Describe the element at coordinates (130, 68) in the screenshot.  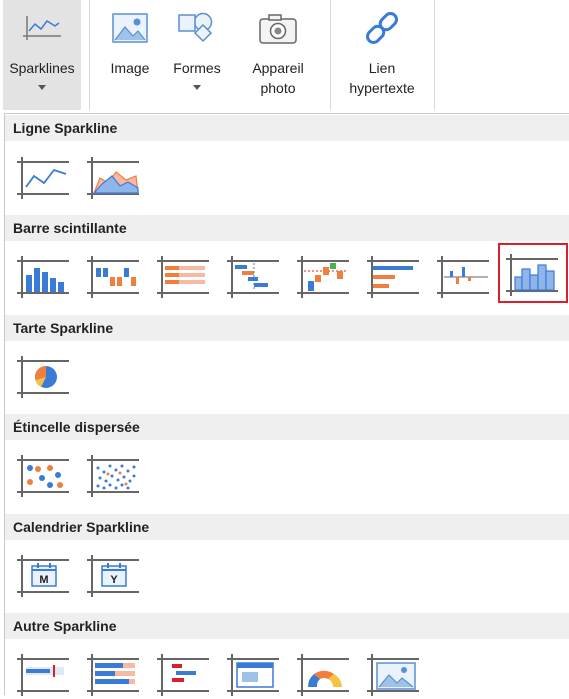
I see `image-label: Image` at that location.